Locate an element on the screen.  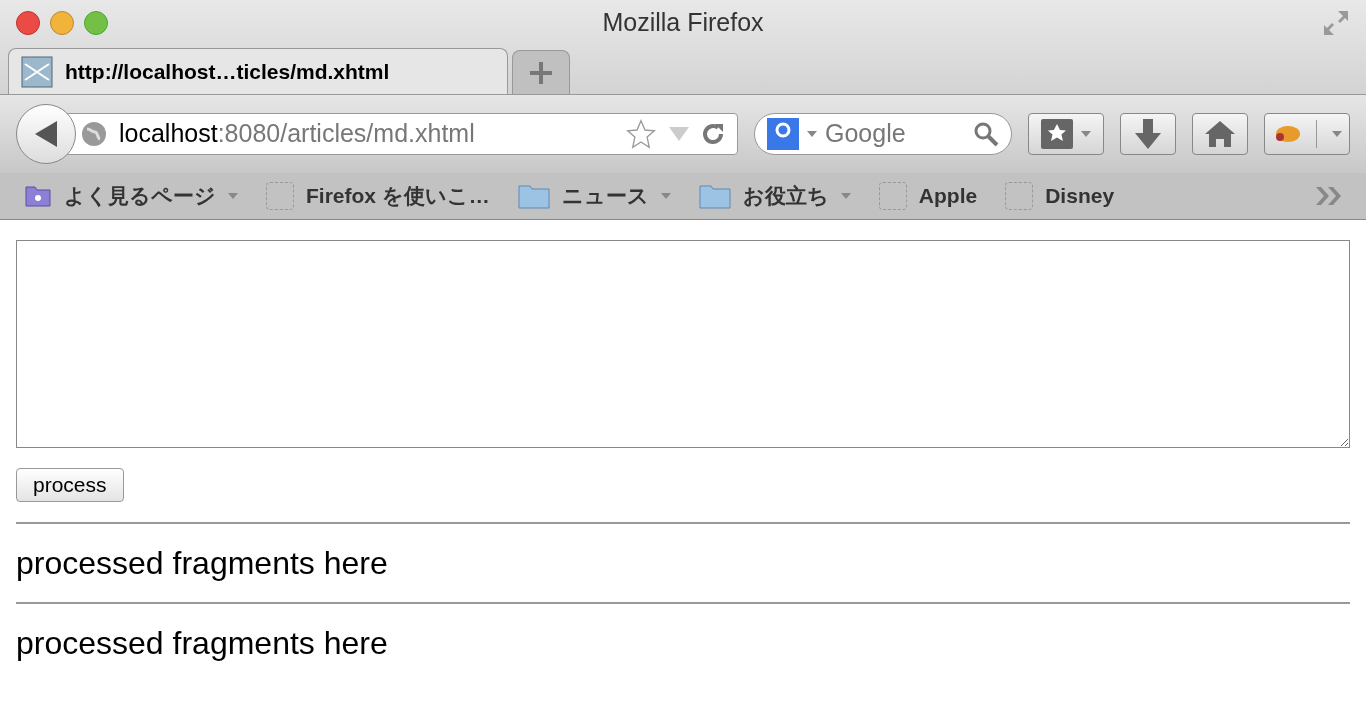
window-title: Mozilla Firefox is located at coordinates (683, 22).